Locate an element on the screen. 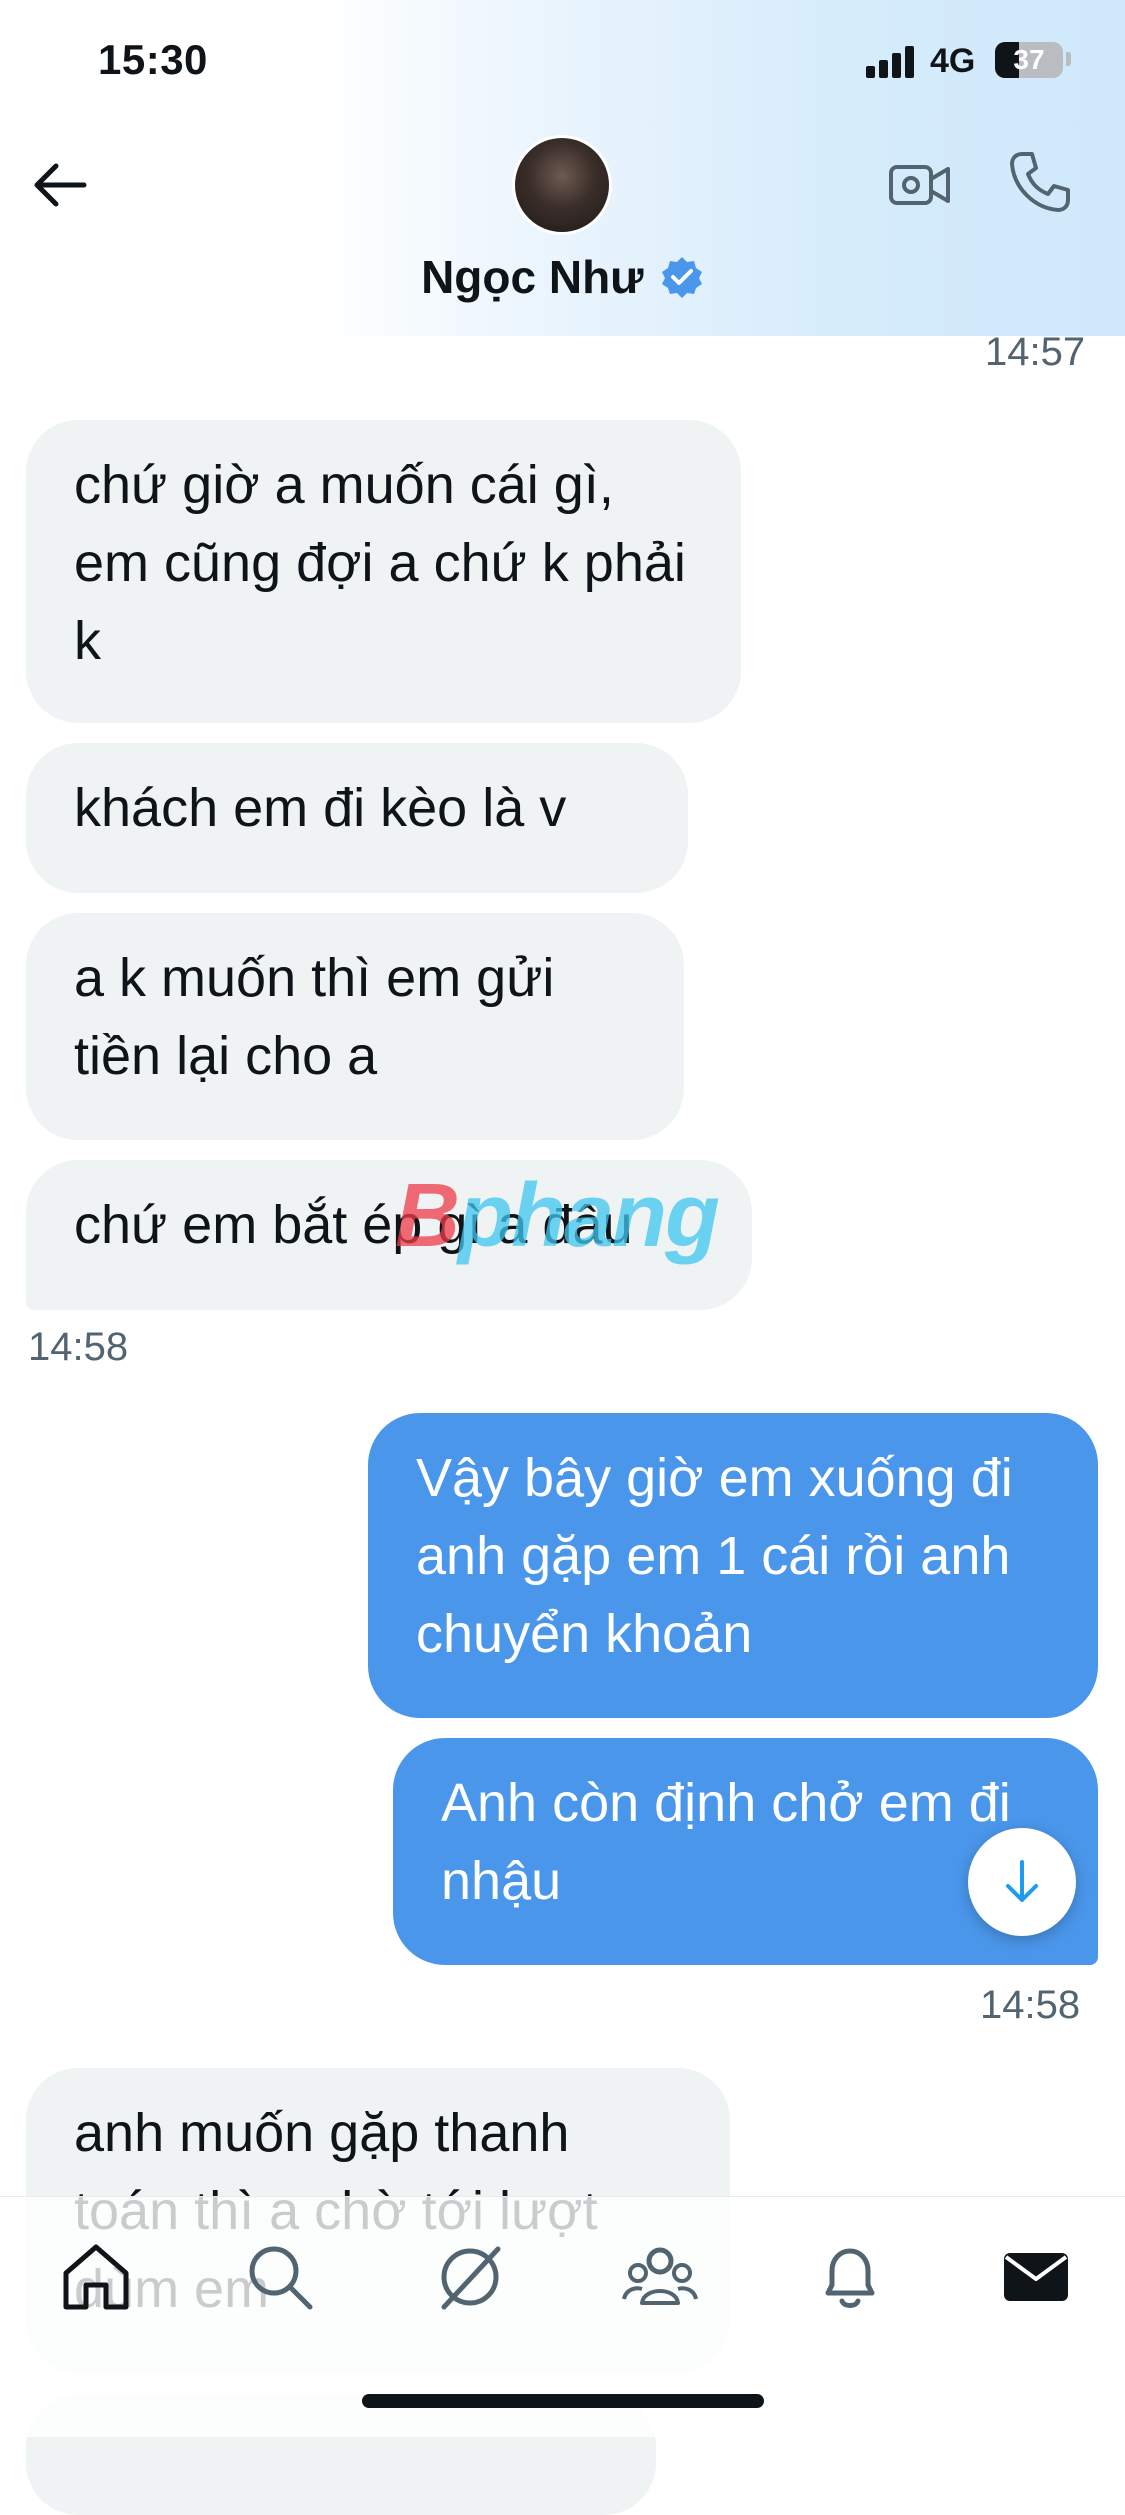 The width and height of the screenshot is (1125, 2515). phone-call-icon is located at coordinates (1040, 182).